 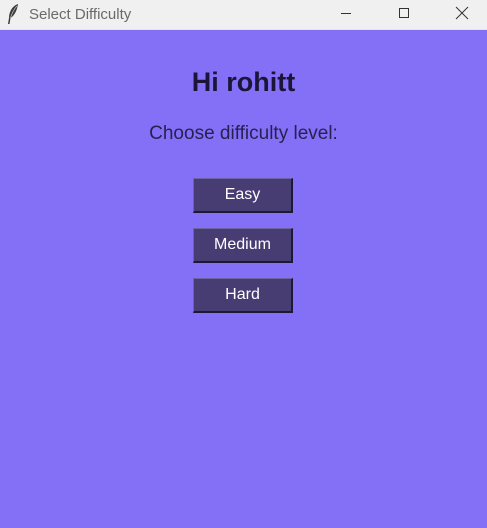 I want to click on maximize-button, so click(x=404, y=15).